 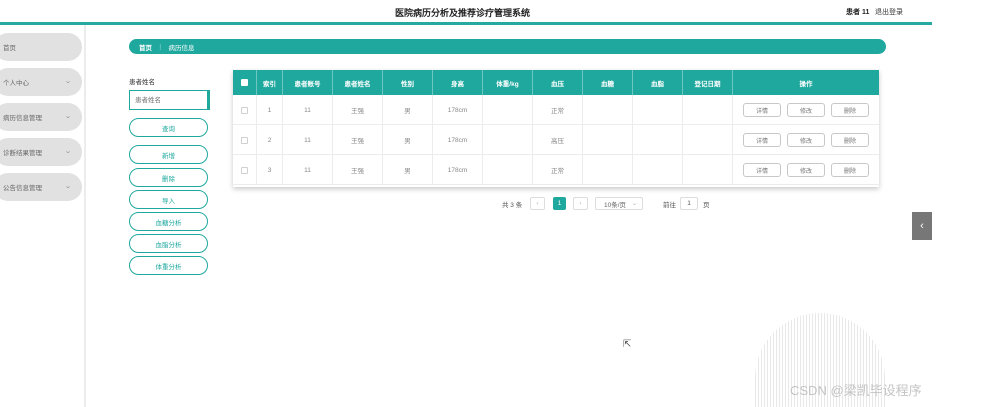 What do you see at coordinates (168, 221) in the screenshot?
I see `blood-sugar-analysis-button: 血糖分析` at bounding box center [168, 221].